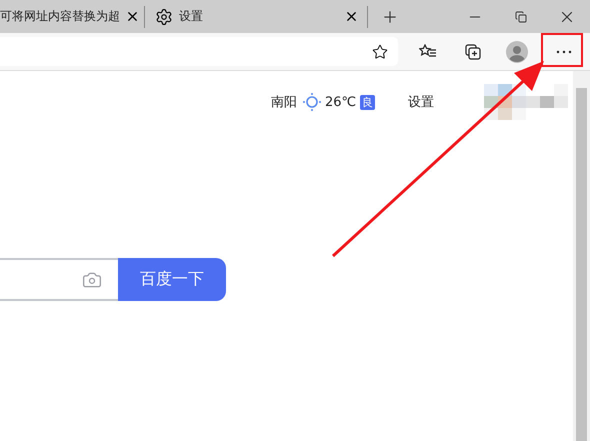 Image resolution: width=590 pixels, height=441 pixels. I want to click on browser-tab: 可将网址内容替换为超, so click(72, 16).